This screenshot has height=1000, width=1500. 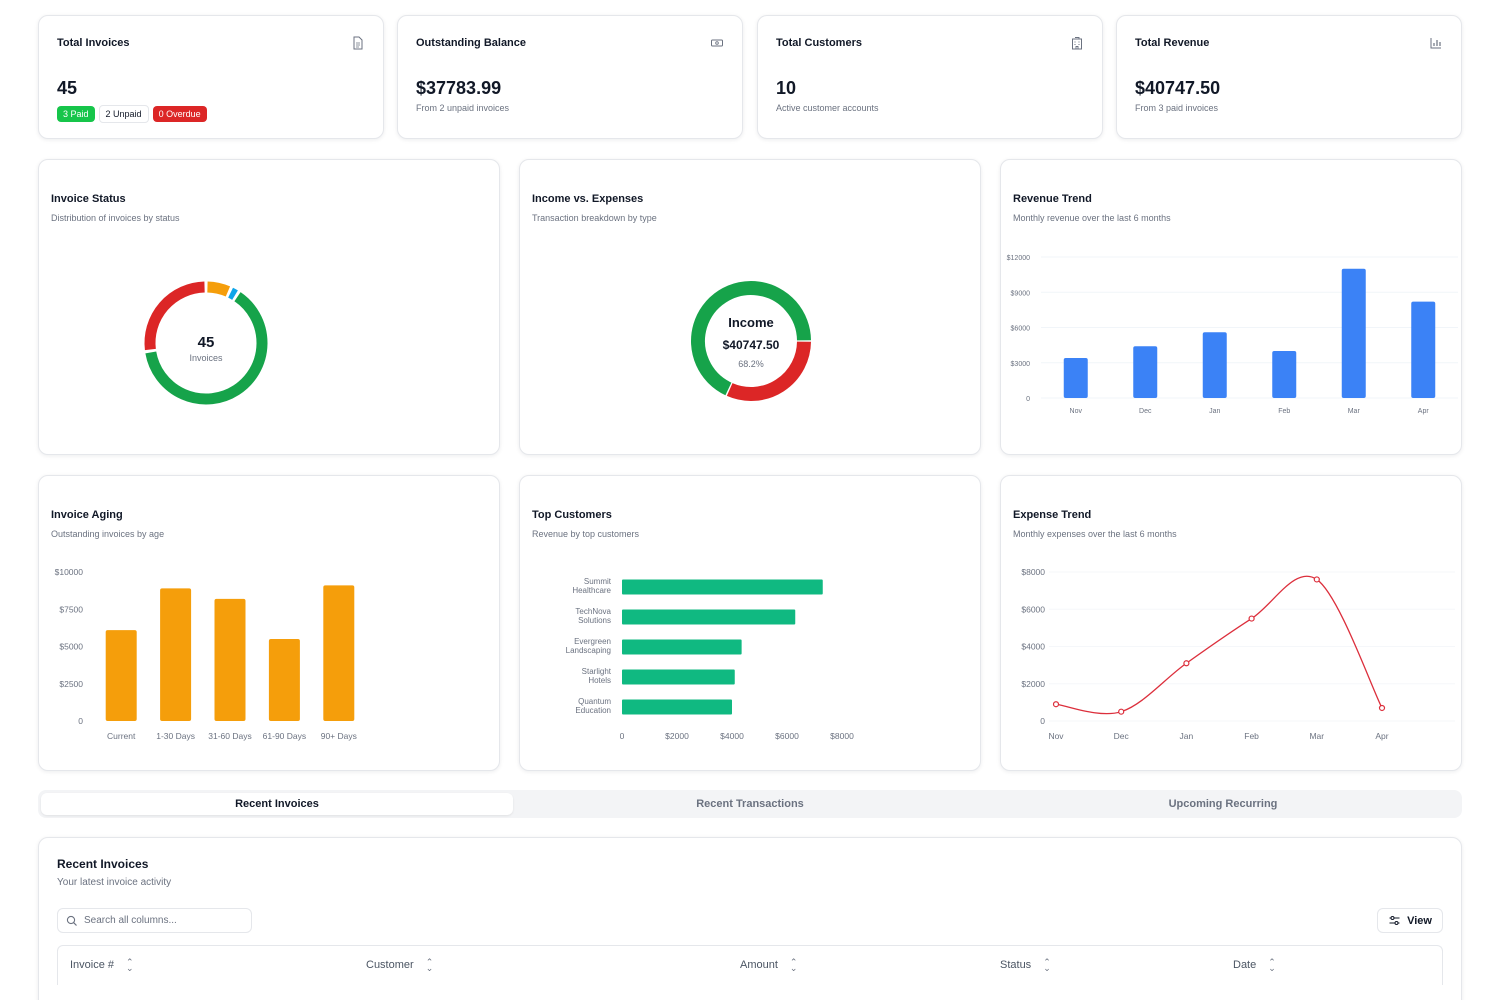 I want to click on y-tick-label: Education, so click(x=593, y=710).